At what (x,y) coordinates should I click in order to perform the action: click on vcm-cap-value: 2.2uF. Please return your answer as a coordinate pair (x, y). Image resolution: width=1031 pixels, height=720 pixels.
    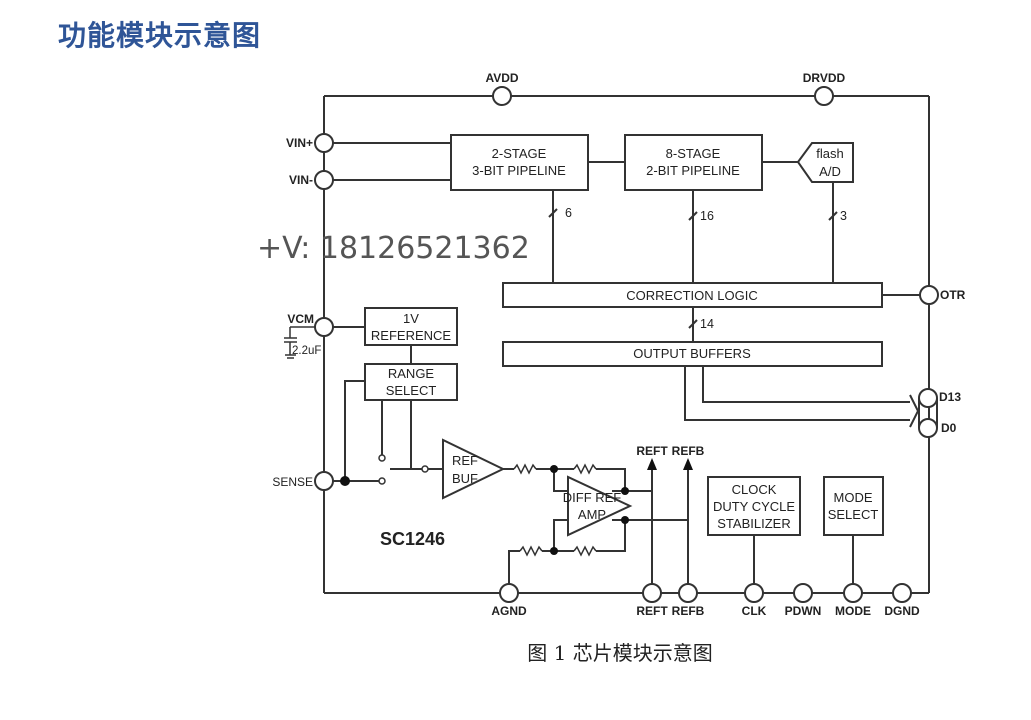
    Looking at the image, I should click on (306, 351).